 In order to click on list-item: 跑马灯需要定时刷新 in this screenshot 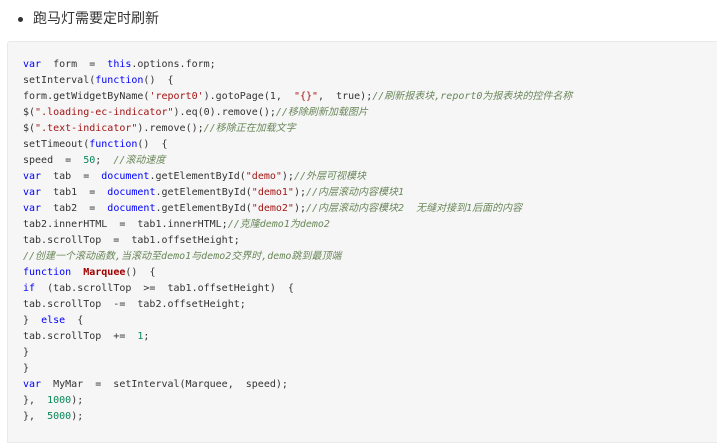, I will do `click(83, 19)`.